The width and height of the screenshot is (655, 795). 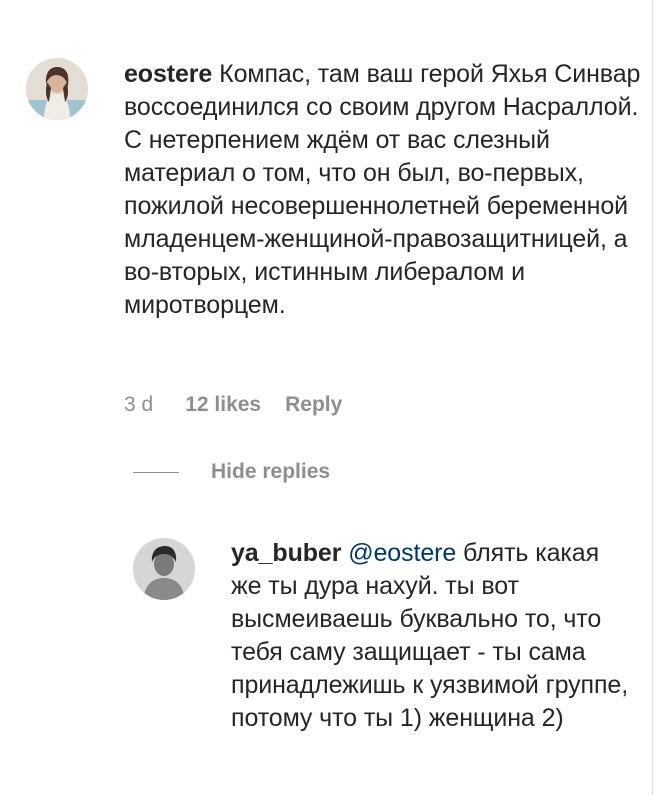 I want to click on hide-replies-label: Hide replies, so click(x=271, y=471).